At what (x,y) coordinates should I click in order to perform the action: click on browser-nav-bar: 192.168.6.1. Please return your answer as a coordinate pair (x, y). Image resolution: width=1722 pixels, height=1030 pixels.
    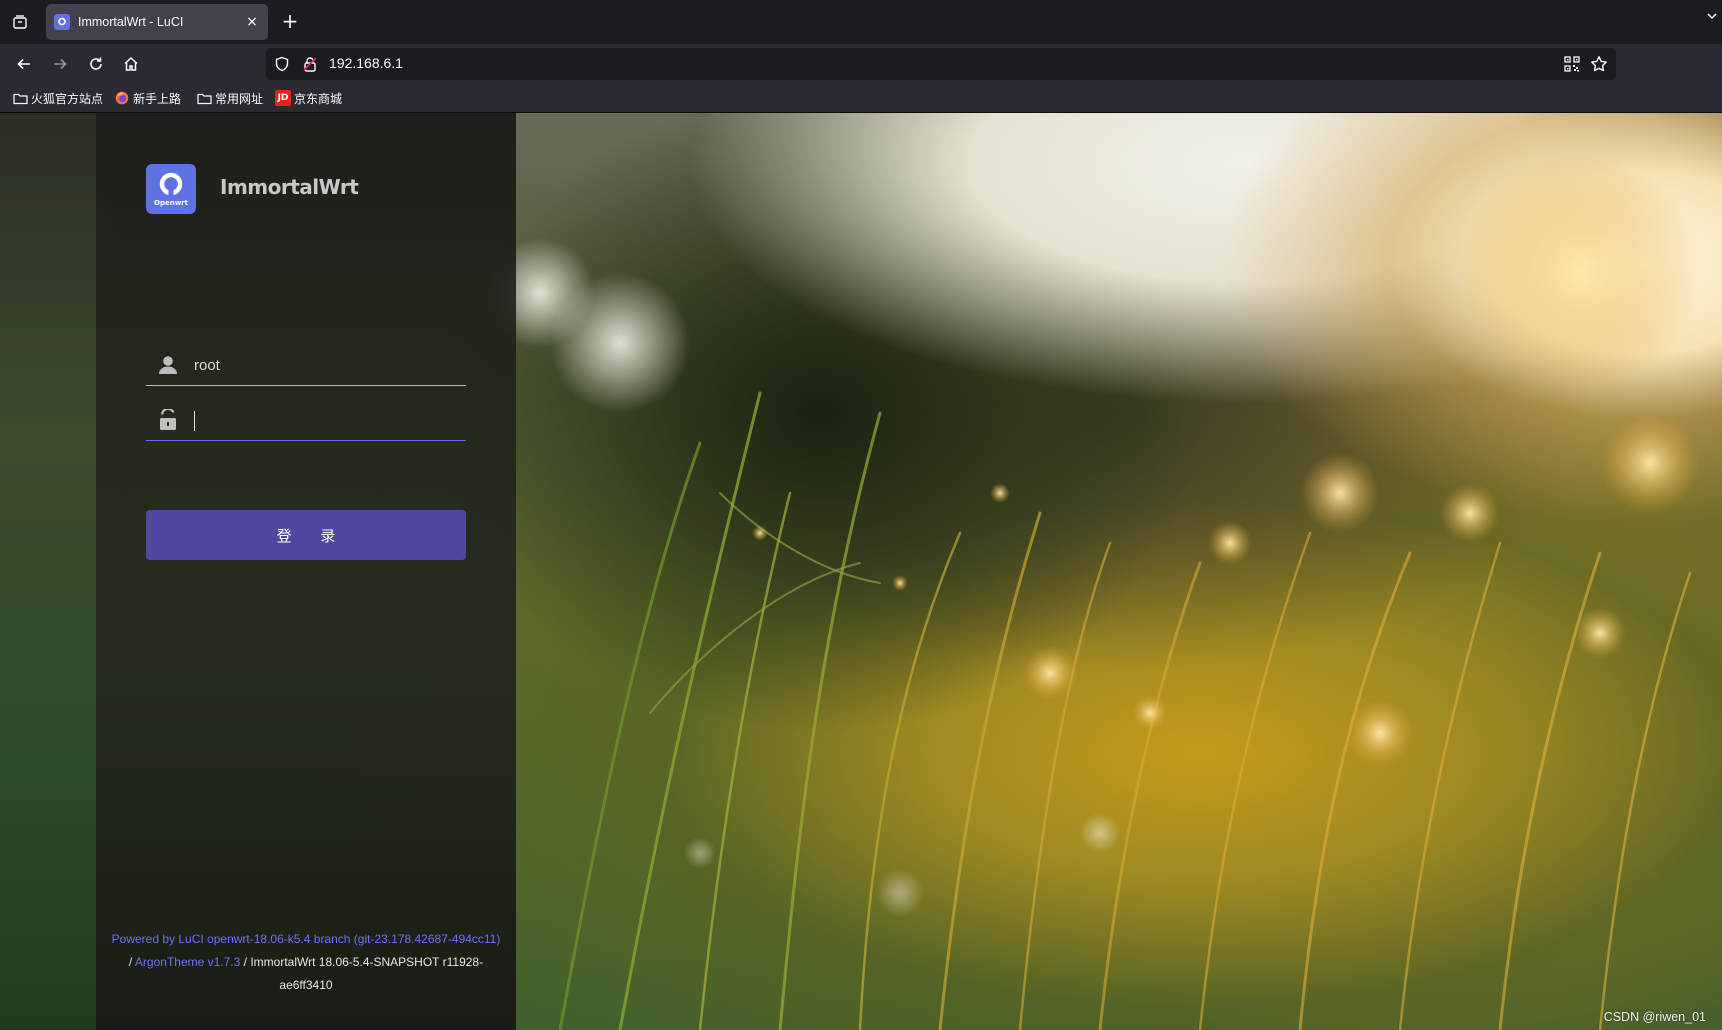
    Looking at the image, I should click on (861, 64).